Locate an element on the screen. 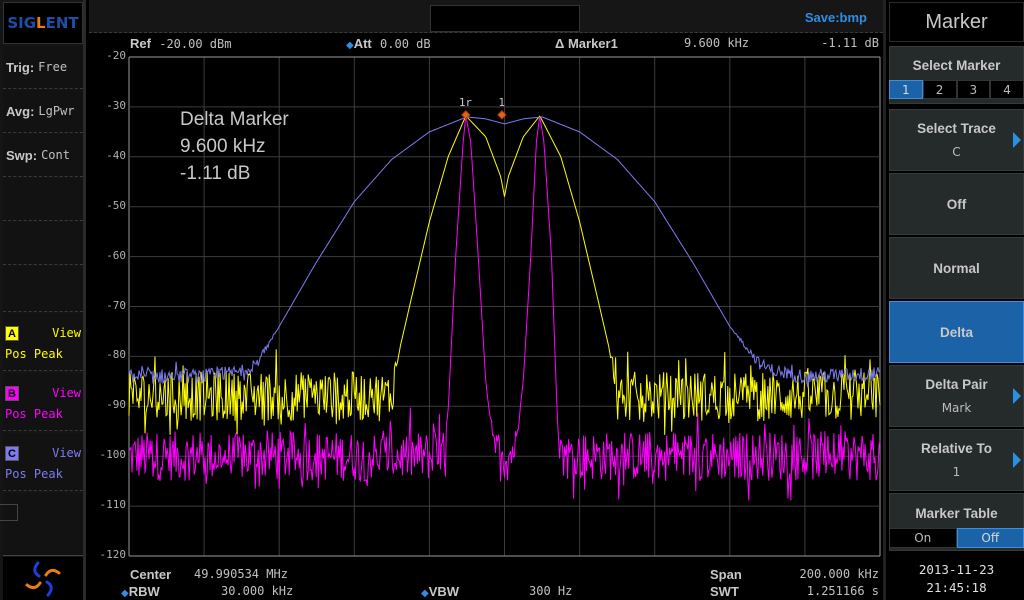  span: Span is located at coordinates (726, 575).